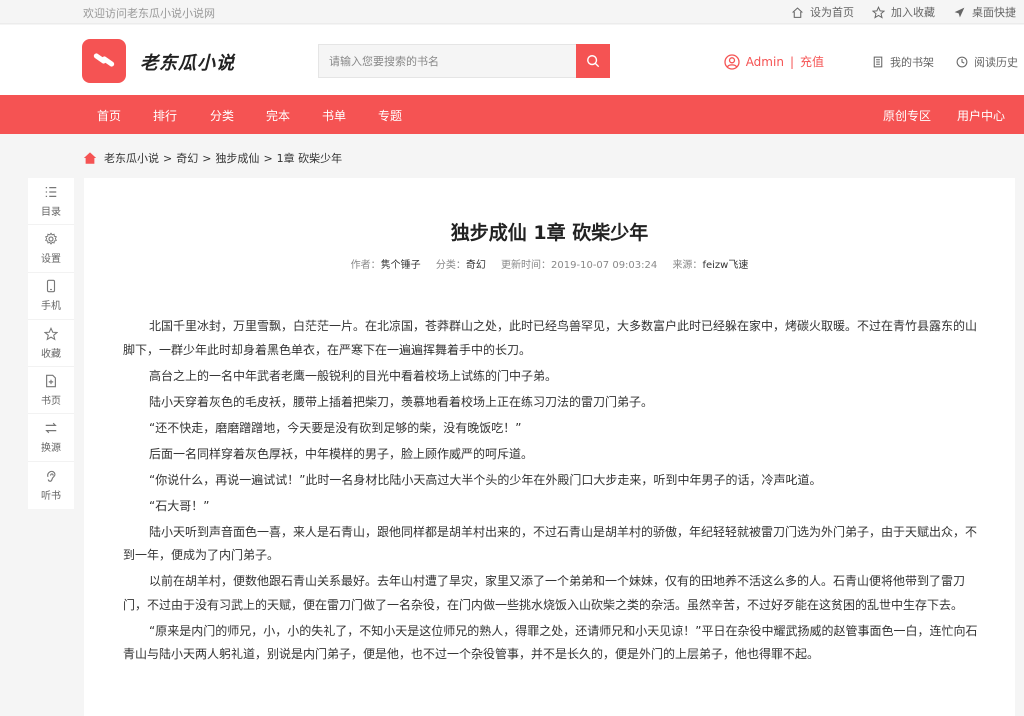 This screenshot has height=716, width=1024. I want to click on meta-author: 作者：隽个锤子, so click(386, 265).